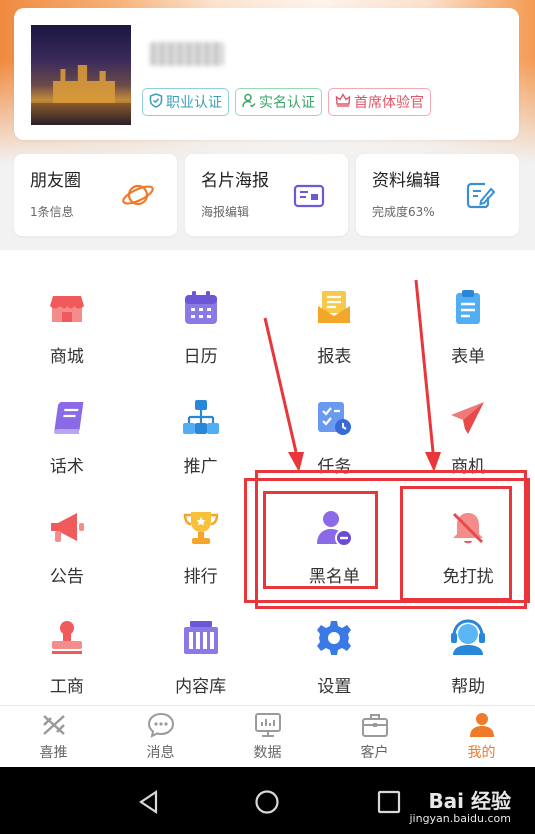  I want to click on tab-messages: 消息, so click(160, 736).